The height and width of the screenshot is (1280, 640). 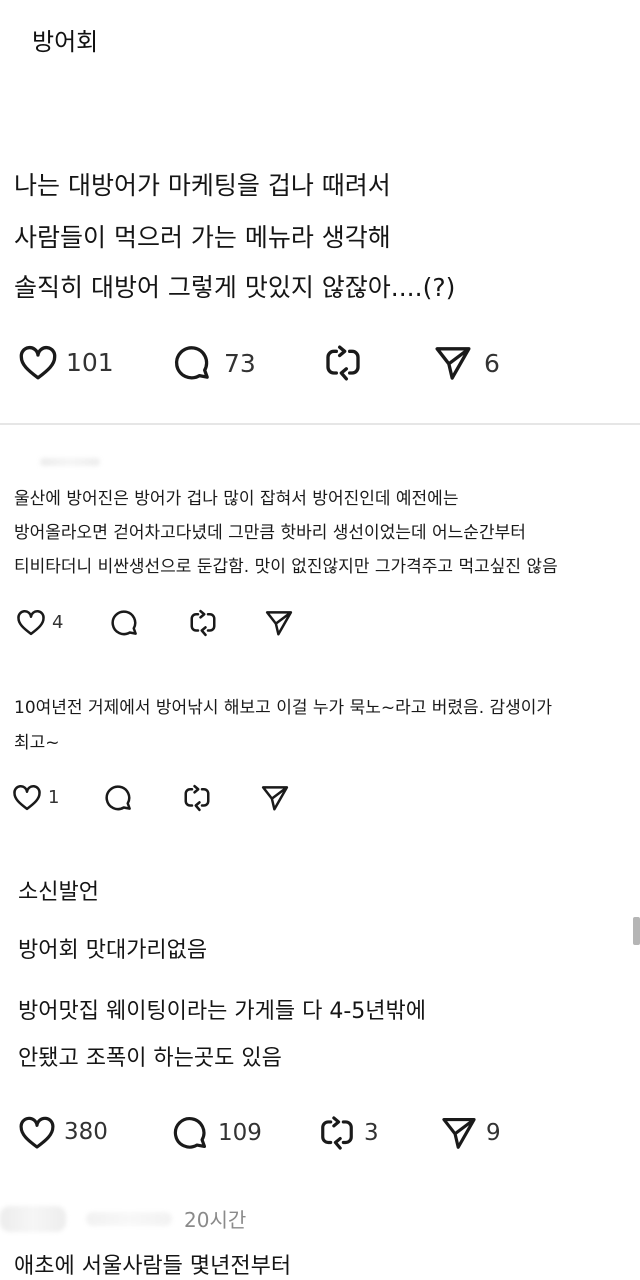 I want to click on comment-2-repost-button, so click(x=197, y=798).